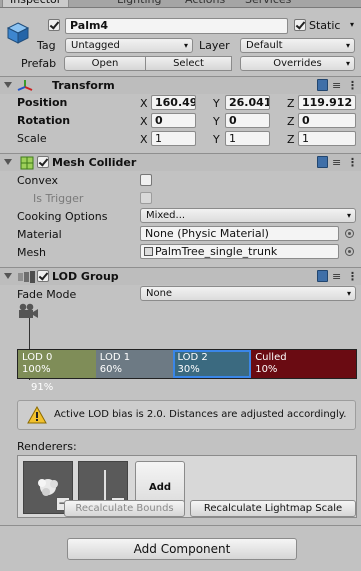 The image size is (361, 571). Describe the element at coordinates (268, 3) in the screenshot. I see `tab-services: Services` at that location.